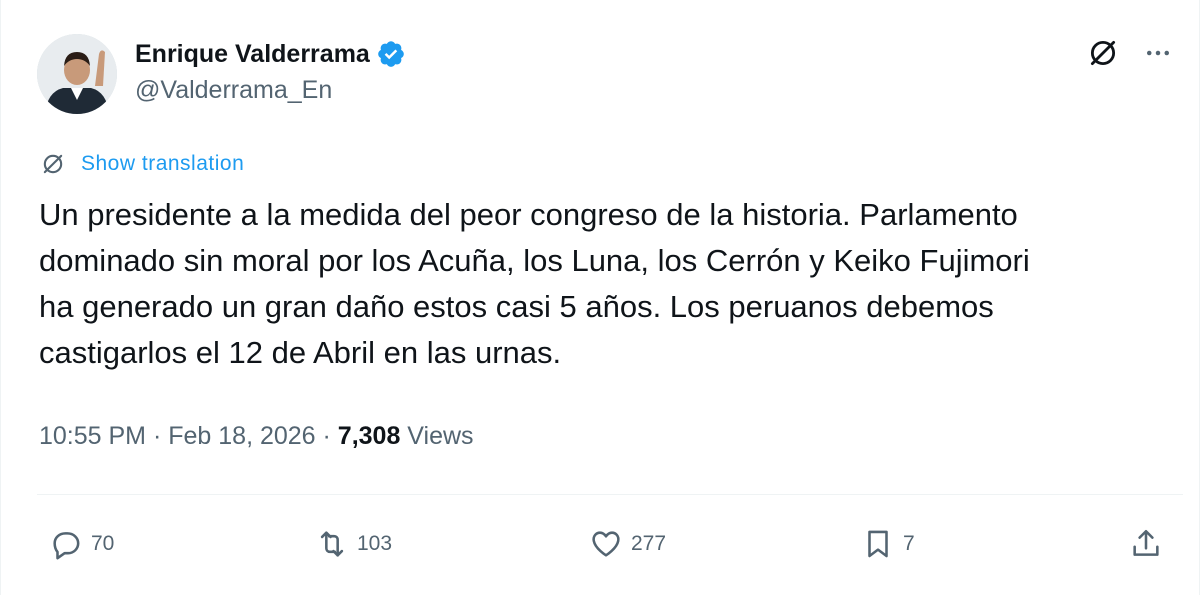  I want to click on avatar-image, so click(77, 74).